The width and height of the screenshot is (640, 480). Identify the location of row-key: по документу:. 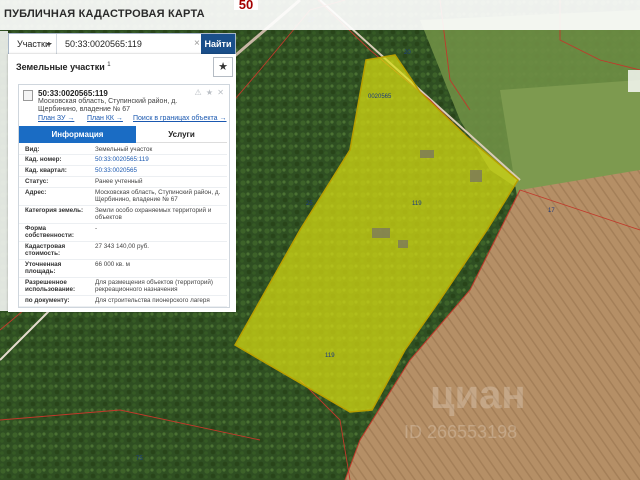
(47, 300).